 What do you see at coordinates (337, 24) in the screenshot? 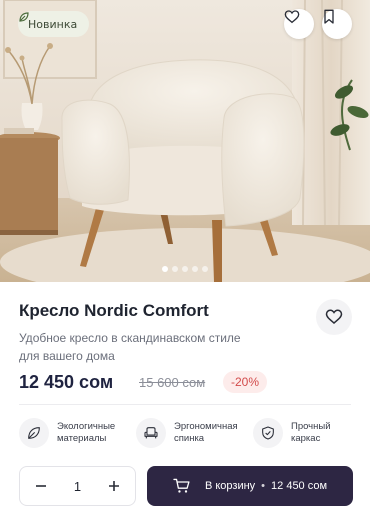
I see `bookmark-button` at bounding box center [337, 24].